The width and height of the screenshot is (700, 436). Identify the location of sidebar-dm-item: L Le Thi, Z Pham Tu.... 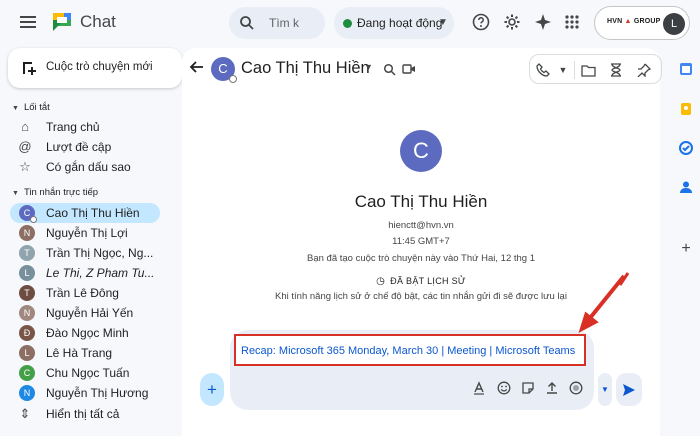
(85, 273).